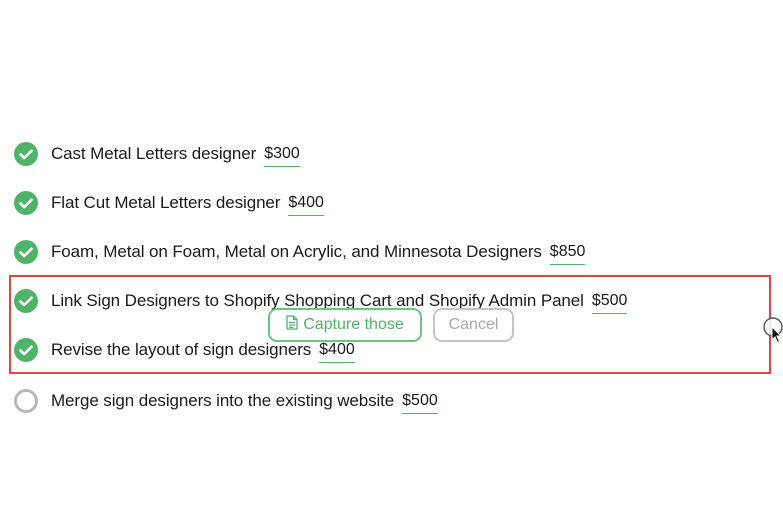  What do you see at coordinates (154, 153) in the screenshot?
I see `task-label: Cast Metal Letters designer` at bounding box center [154, 153].